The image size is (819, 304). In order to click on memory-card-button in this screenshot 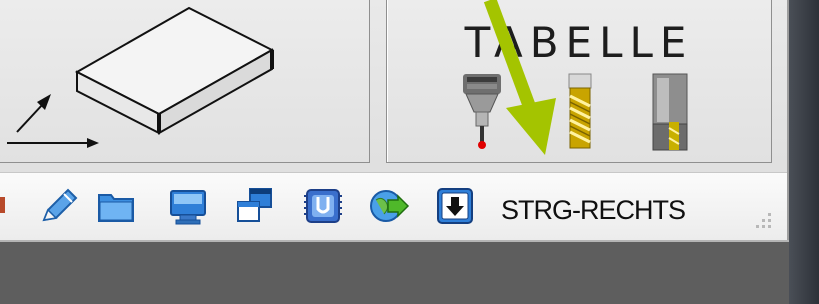, I will do `click(323, 206)`.